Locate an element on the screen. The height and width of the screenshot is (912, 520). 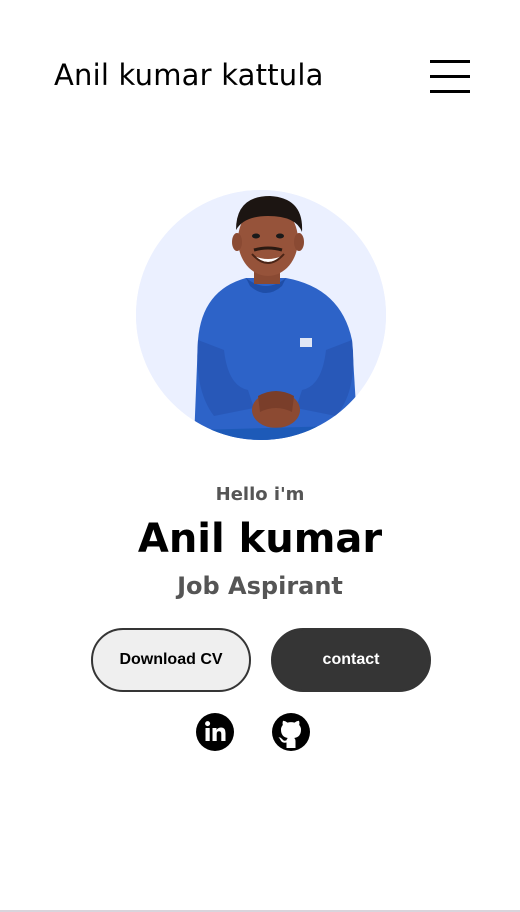
profile-picture is located at coordinates (261, 315).